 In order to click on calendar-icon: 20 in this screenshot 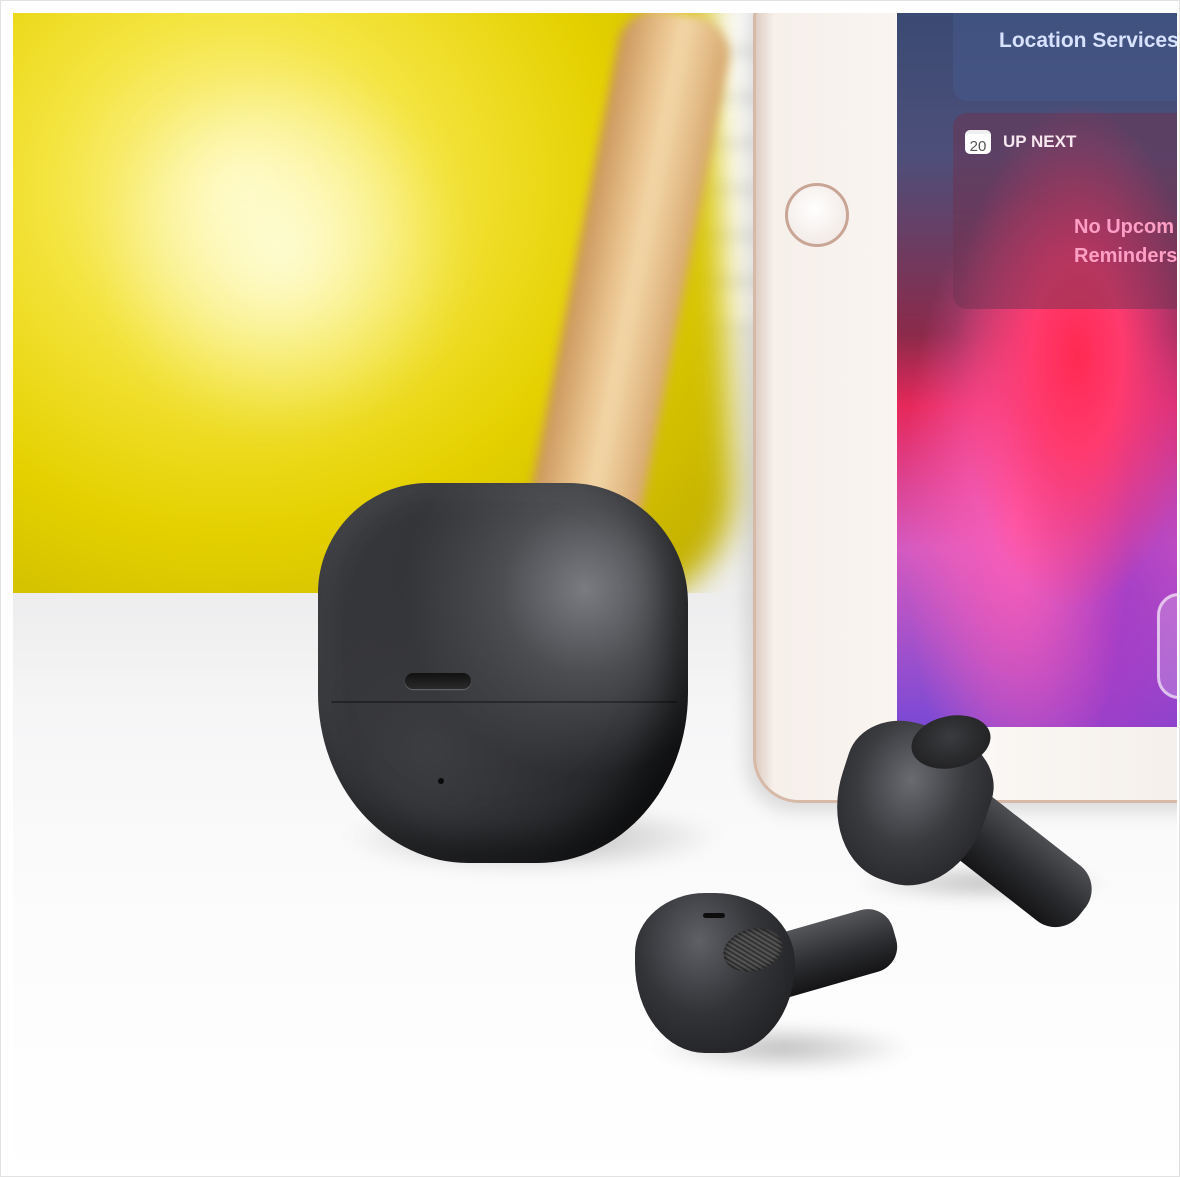, I will do `click(978, 142)`.